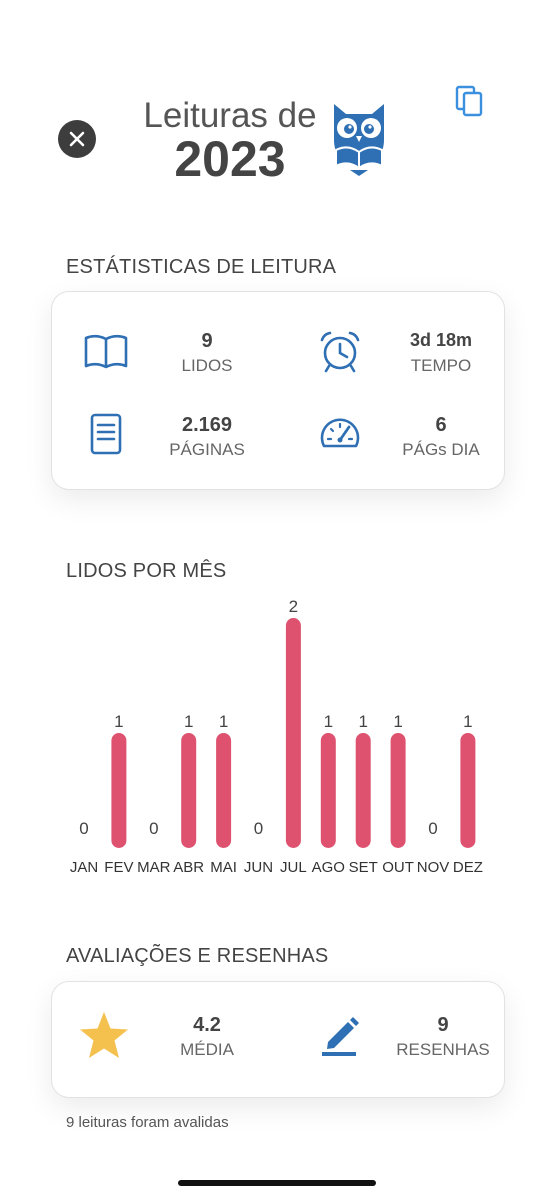 The width and height of the screenshot is (554, 1200). Describe the element at coordinates (188, 721) in the screenshot. I see `value-label-abr: 1` at that location.